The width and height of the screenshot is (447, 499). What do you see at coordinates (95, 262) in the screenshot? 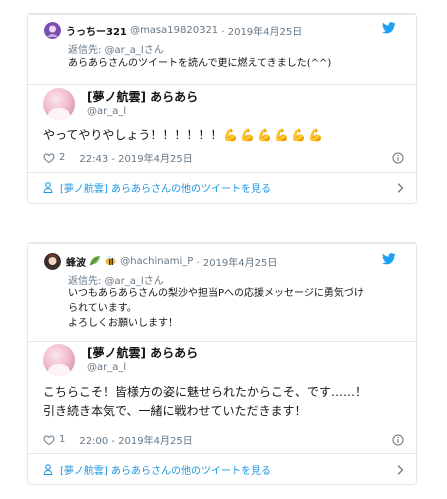
I see `leaf-emoji` at bounding box center [95, 262].